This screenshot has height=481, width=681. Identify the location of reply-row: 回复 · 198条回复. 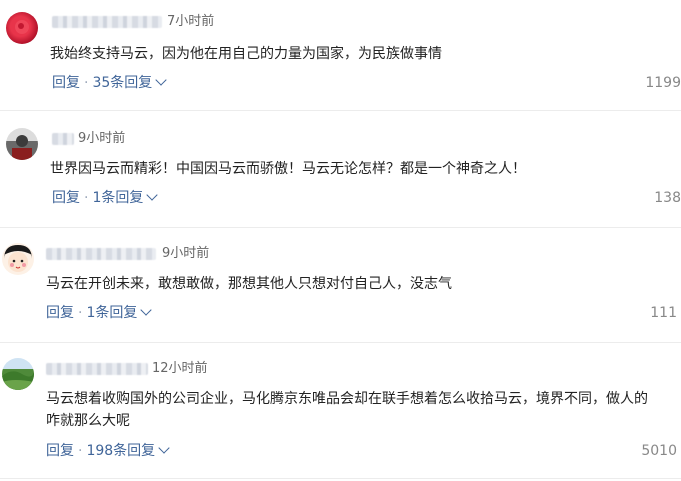
(108, 451).